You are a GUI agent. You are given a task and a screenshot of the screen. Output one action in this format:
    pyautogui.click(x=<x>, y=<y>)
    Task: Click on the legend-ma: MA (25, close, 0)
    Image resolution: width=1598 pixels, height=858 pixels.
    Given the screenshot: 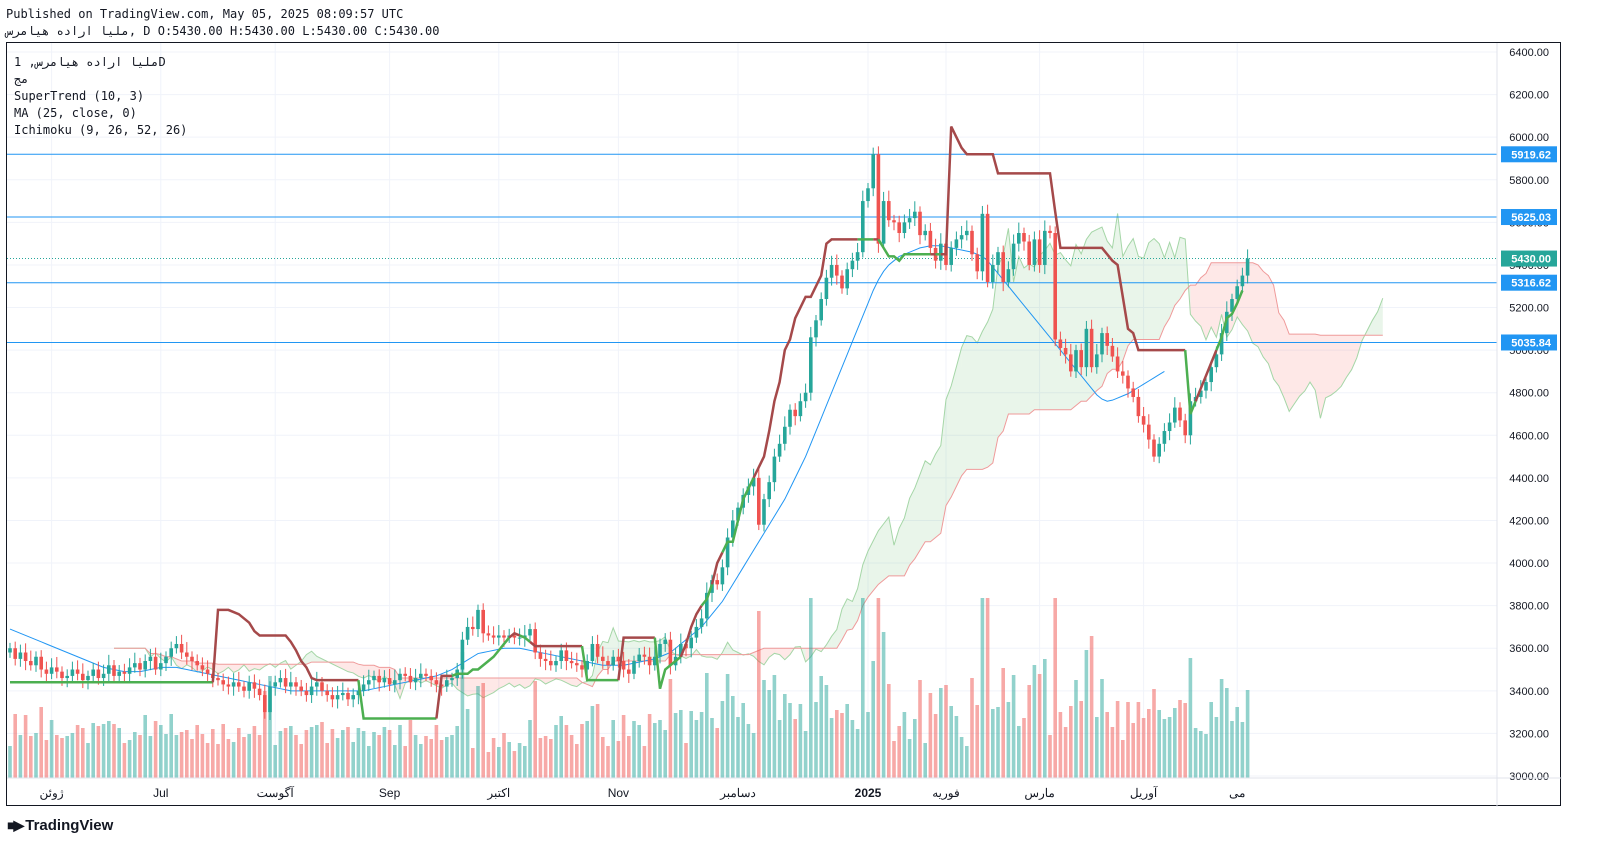 What is the action you would take?
    pyautogui.click(x=100, y=113)
    